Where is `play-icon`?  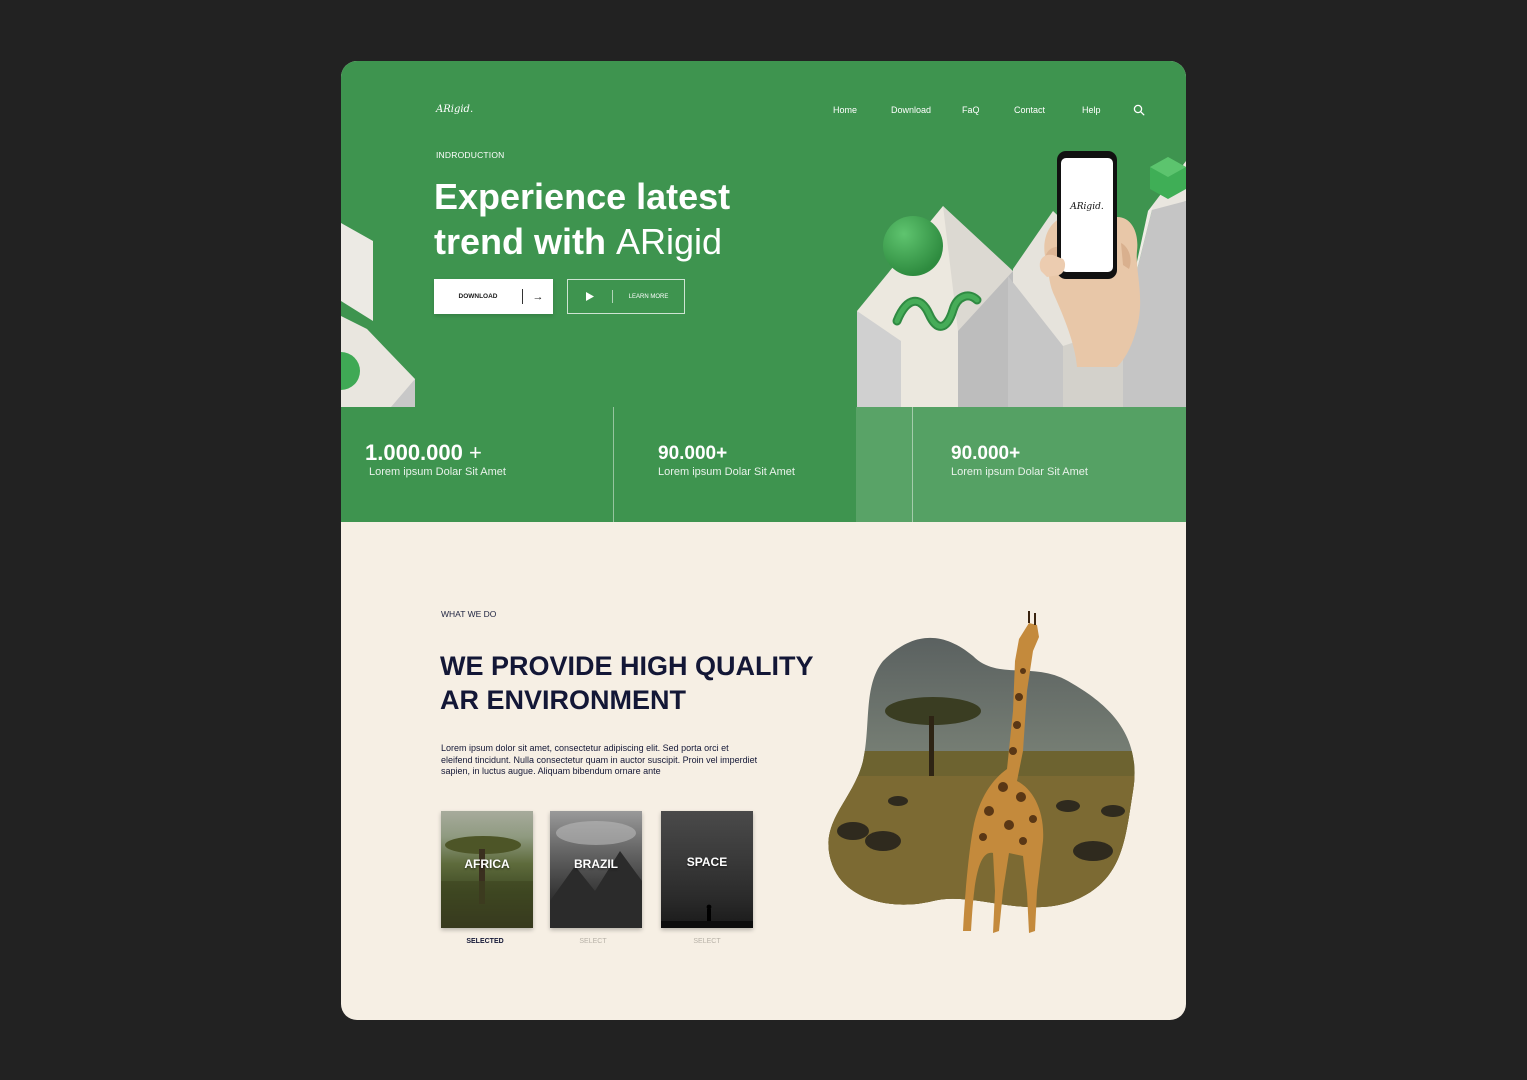 play-icon is located at coordinates (590, 296).